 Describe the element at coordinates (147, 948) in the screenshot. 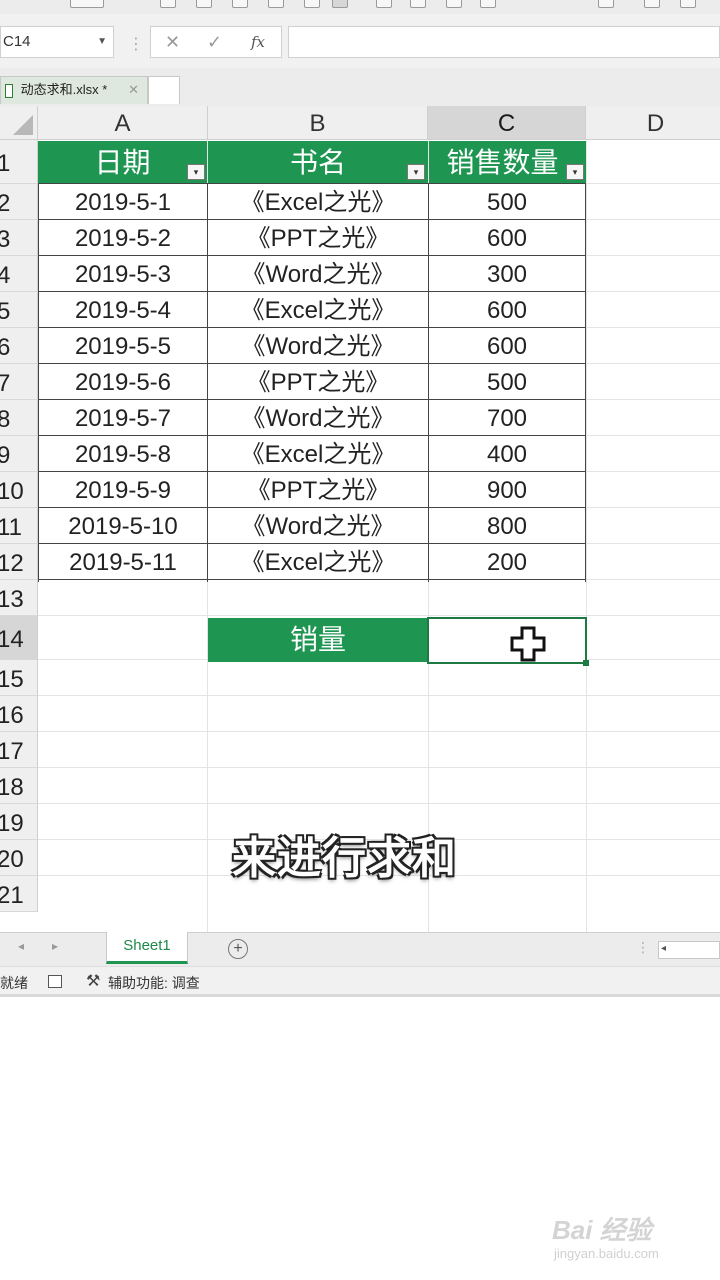

I see `sheet-tab-sheet1: Sheet1` at that location.